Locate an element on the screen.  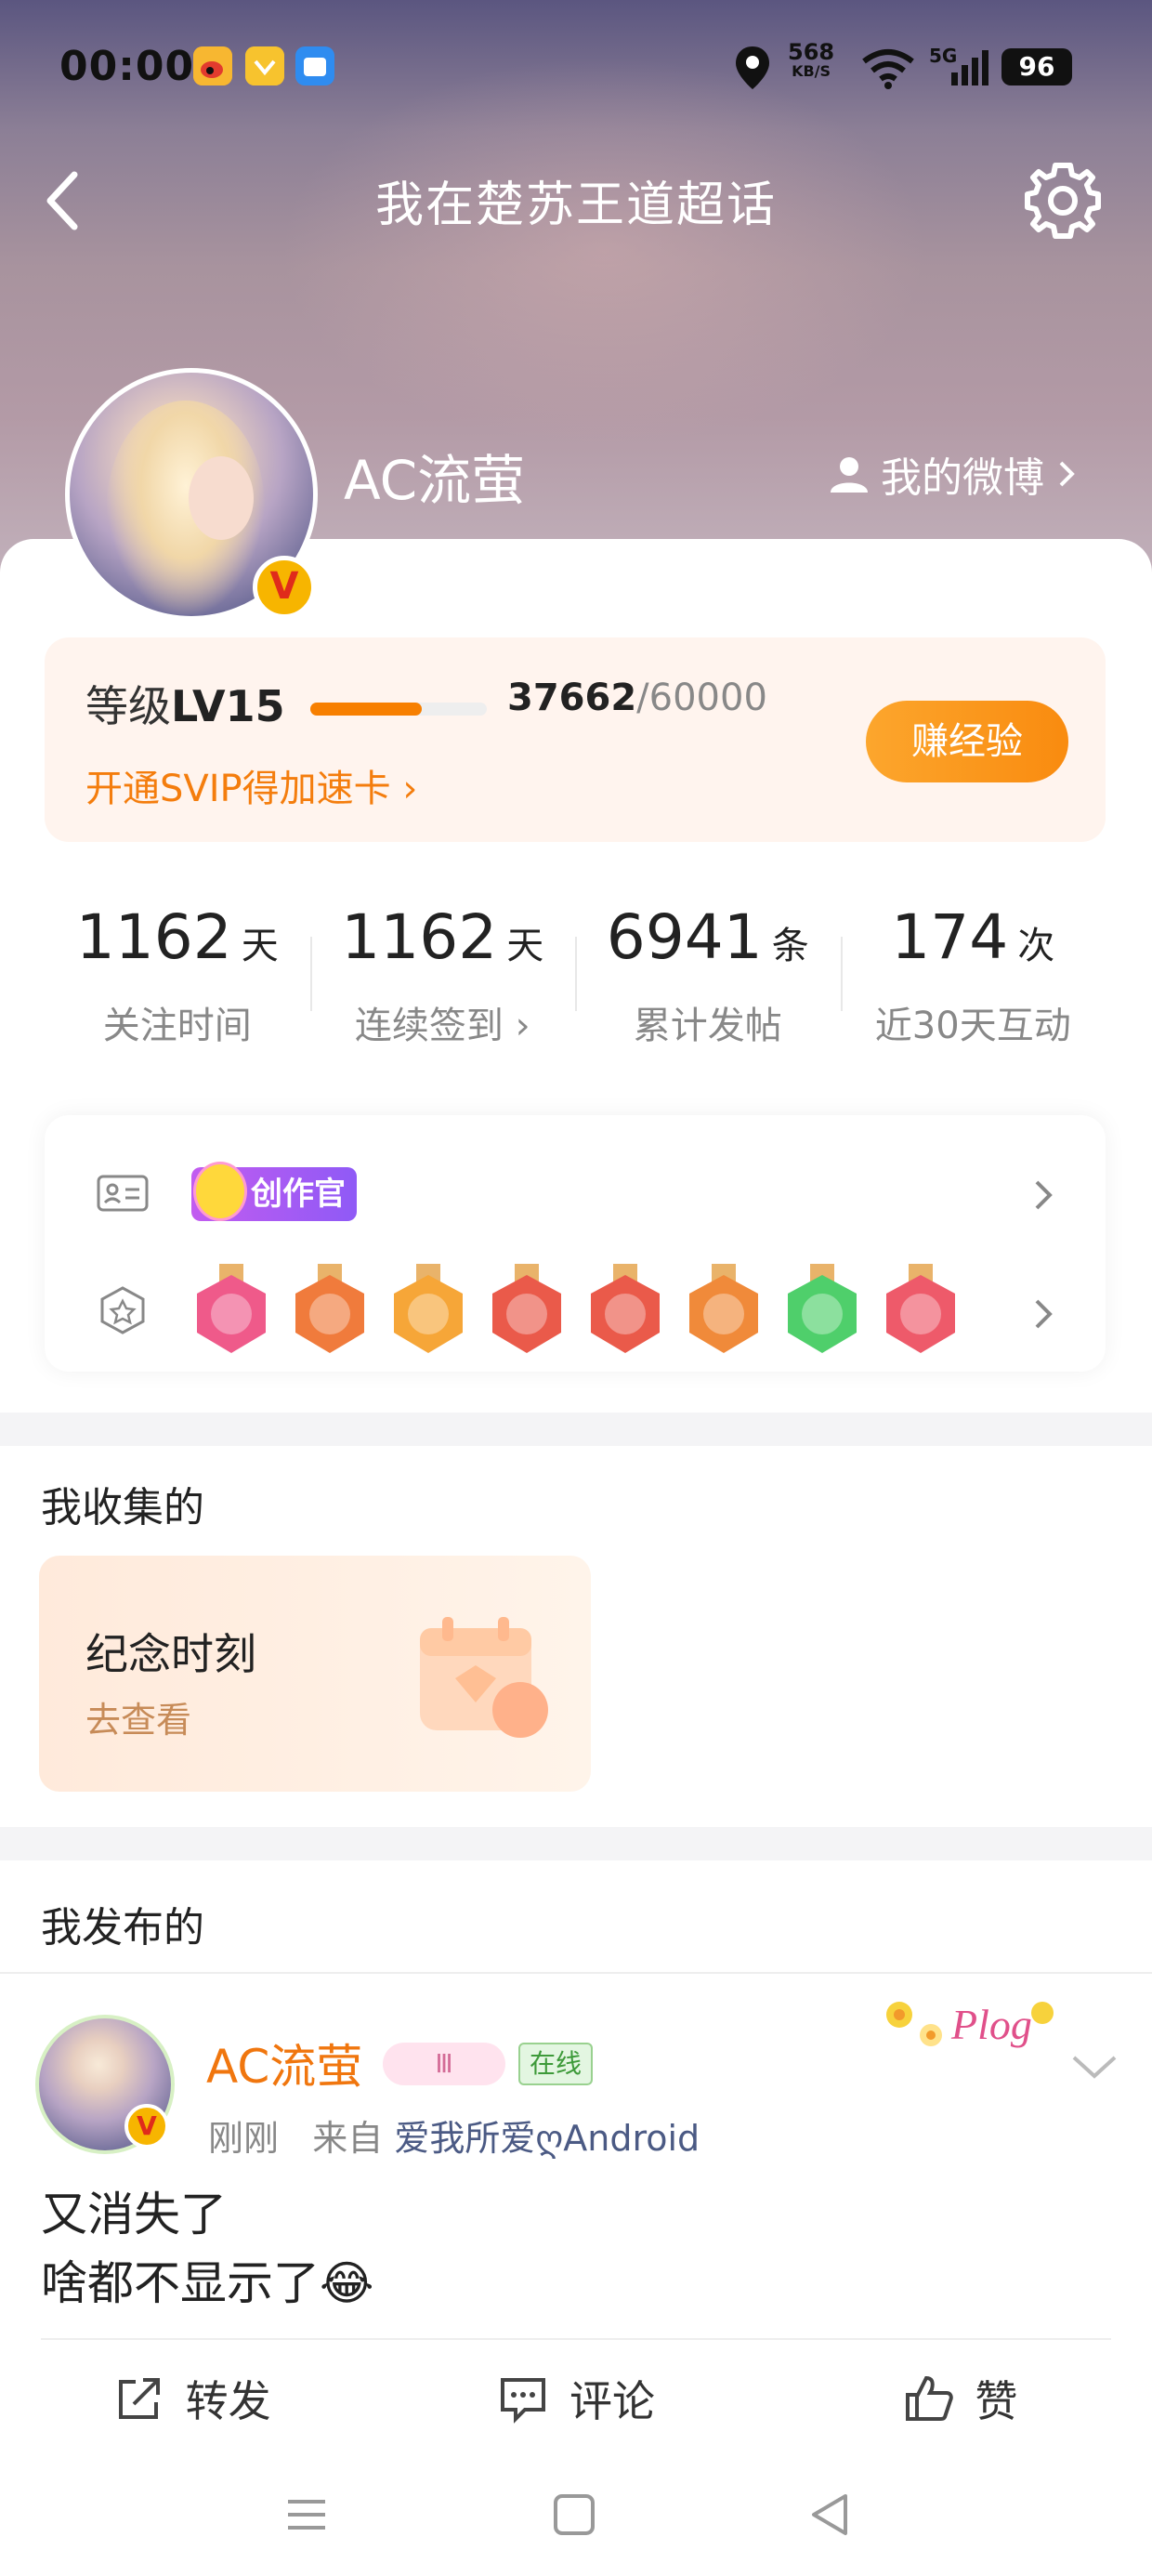
stat-unit: 条 is located at coordinates (790, 946).